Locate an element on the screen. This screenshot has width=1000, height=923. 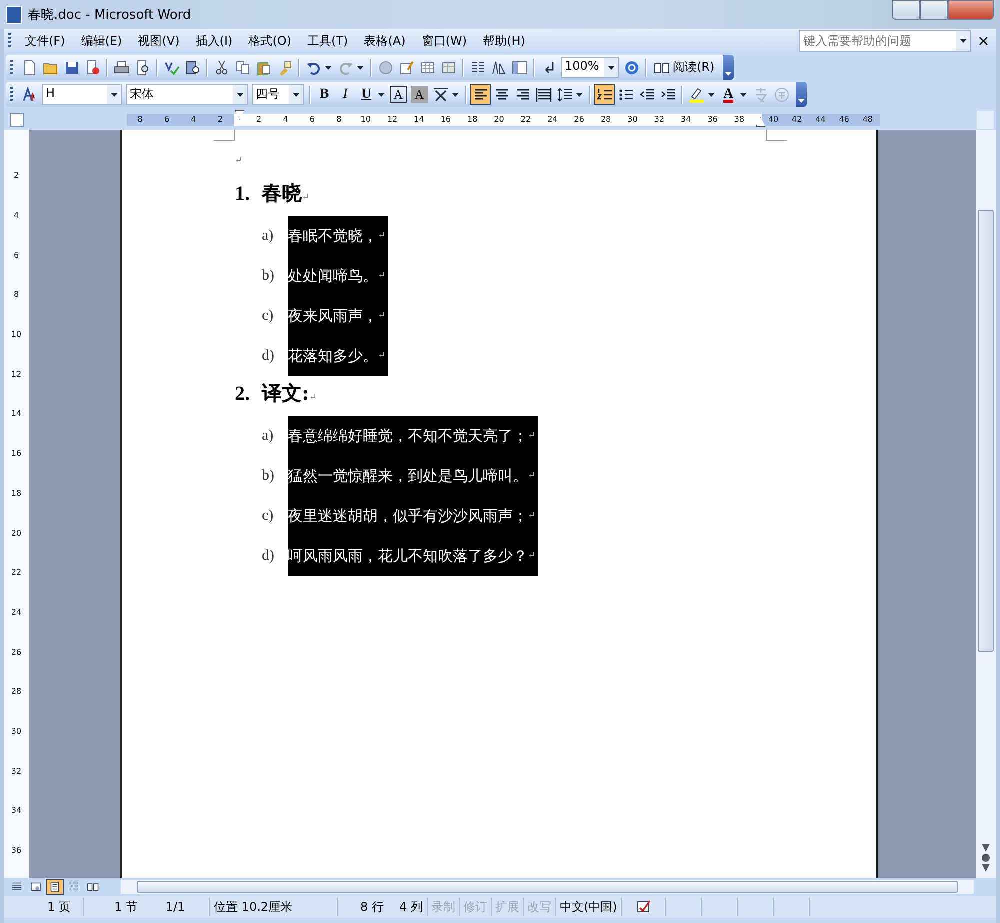
italic-button: I is located at coordinates (345, 94).